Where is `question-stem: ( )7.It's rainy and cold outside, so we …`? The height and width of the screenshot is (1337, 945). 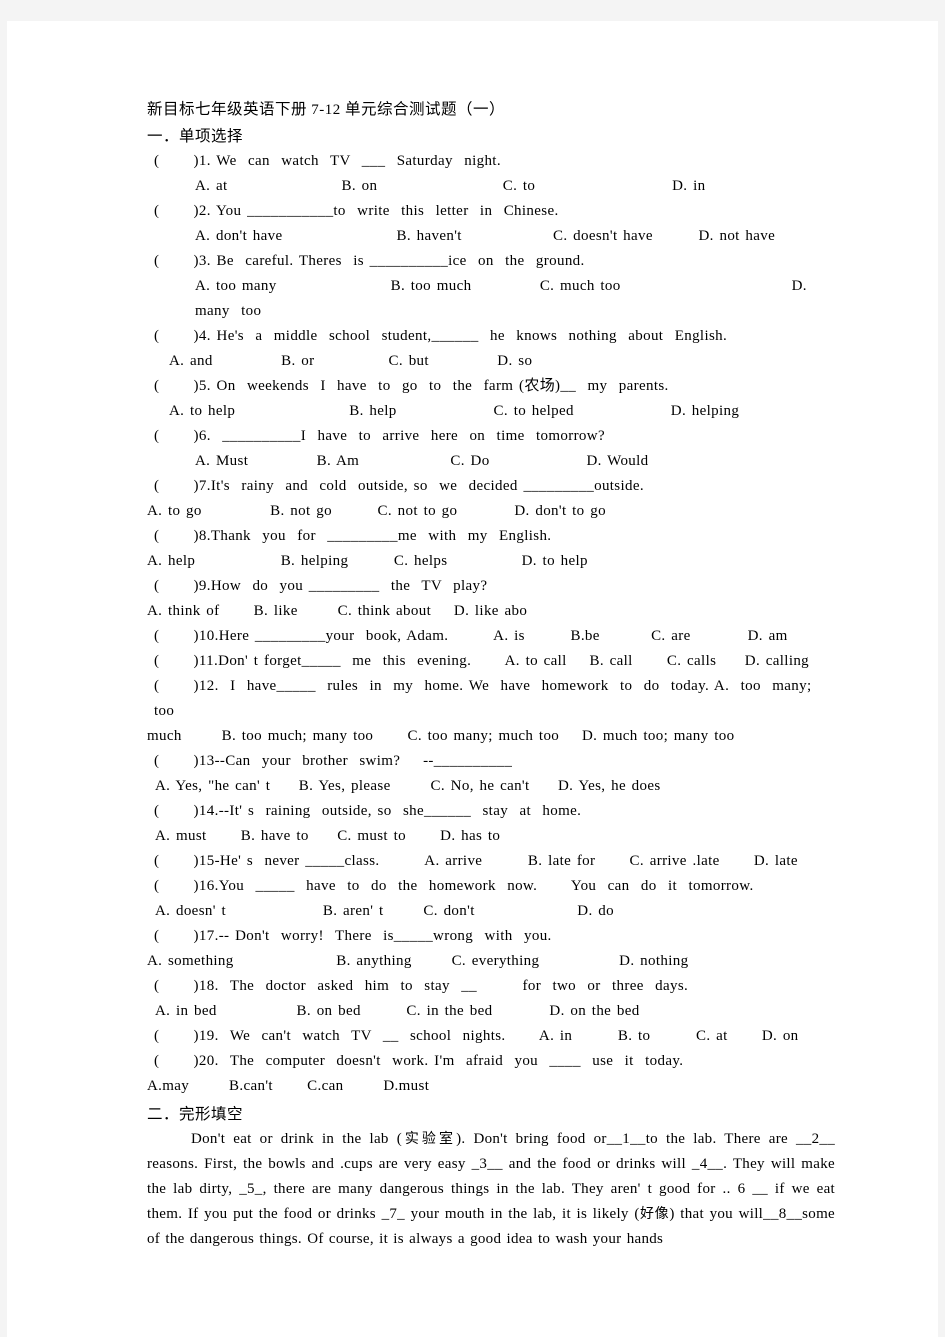
question-stem: ( )7.It's rainy and cold outside, so we … is located at coordinates (399, 486).